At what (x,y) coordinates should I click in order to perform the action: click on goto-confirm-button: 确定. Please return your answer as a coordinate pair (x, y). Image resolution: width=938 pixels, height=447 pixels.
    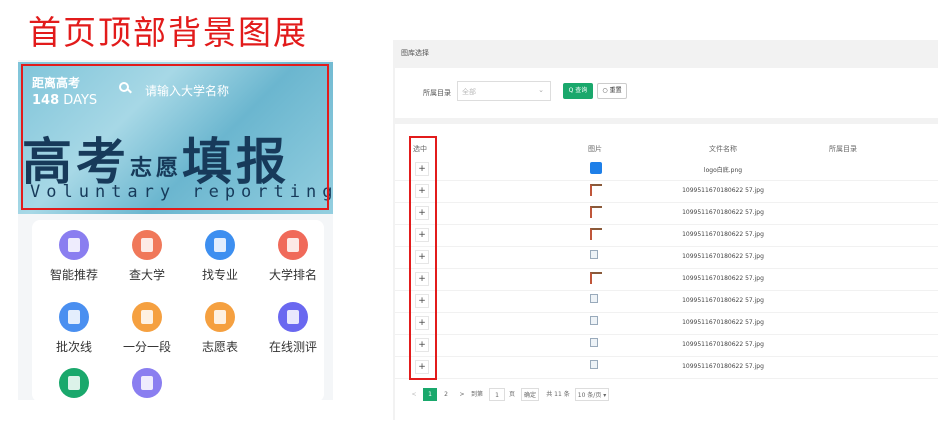
    Looking at the image, I should click on (530, 394).